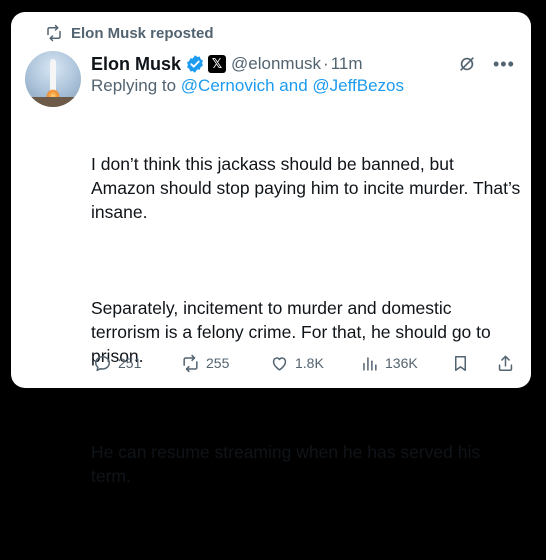 This screenshot has width=546, height=560. What do you see at coordinates (504, 64) in the screenshot?
I see `more-options-icon: •••` at bounding box center [504, 64].